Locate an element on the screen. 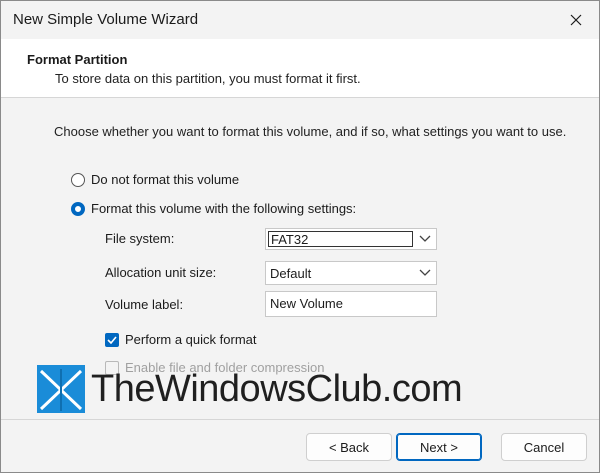 Image resolution: width=600 pixels, height=473 pixels. file-system-value: FAT32 is located at coordinates (340, 239).